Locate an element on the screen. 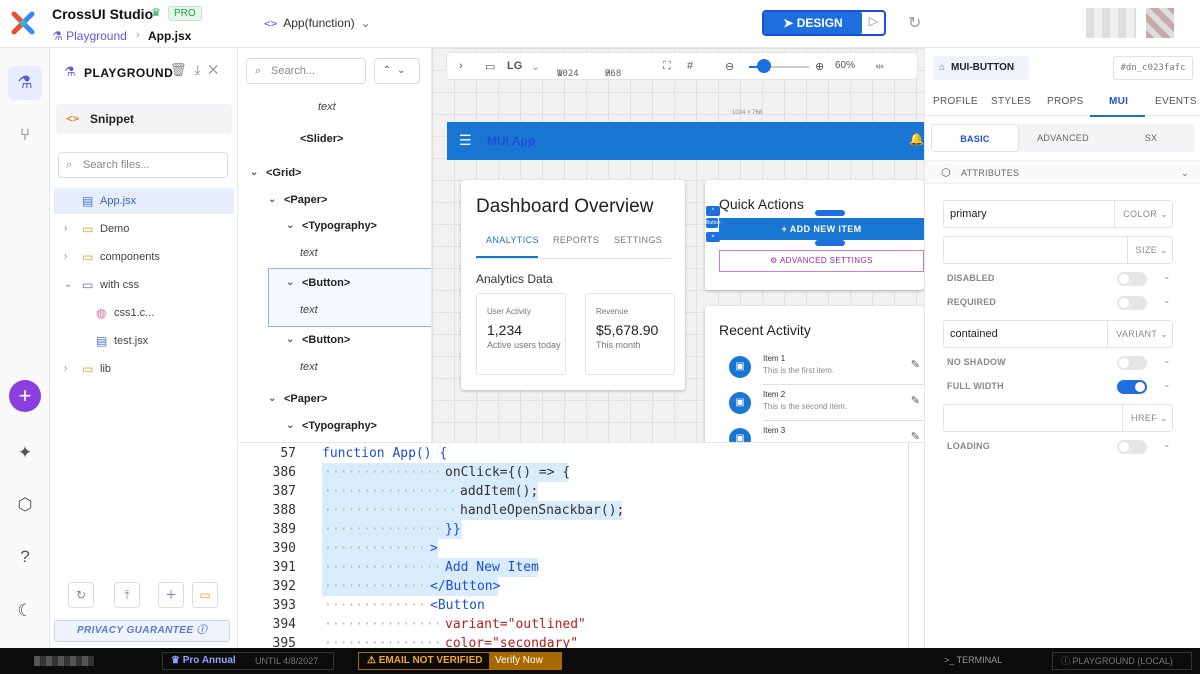 The height and width of the screenshot is (674, 1200). size-select-label: SIZE ⌄ is located at coordinates (1147, 250).